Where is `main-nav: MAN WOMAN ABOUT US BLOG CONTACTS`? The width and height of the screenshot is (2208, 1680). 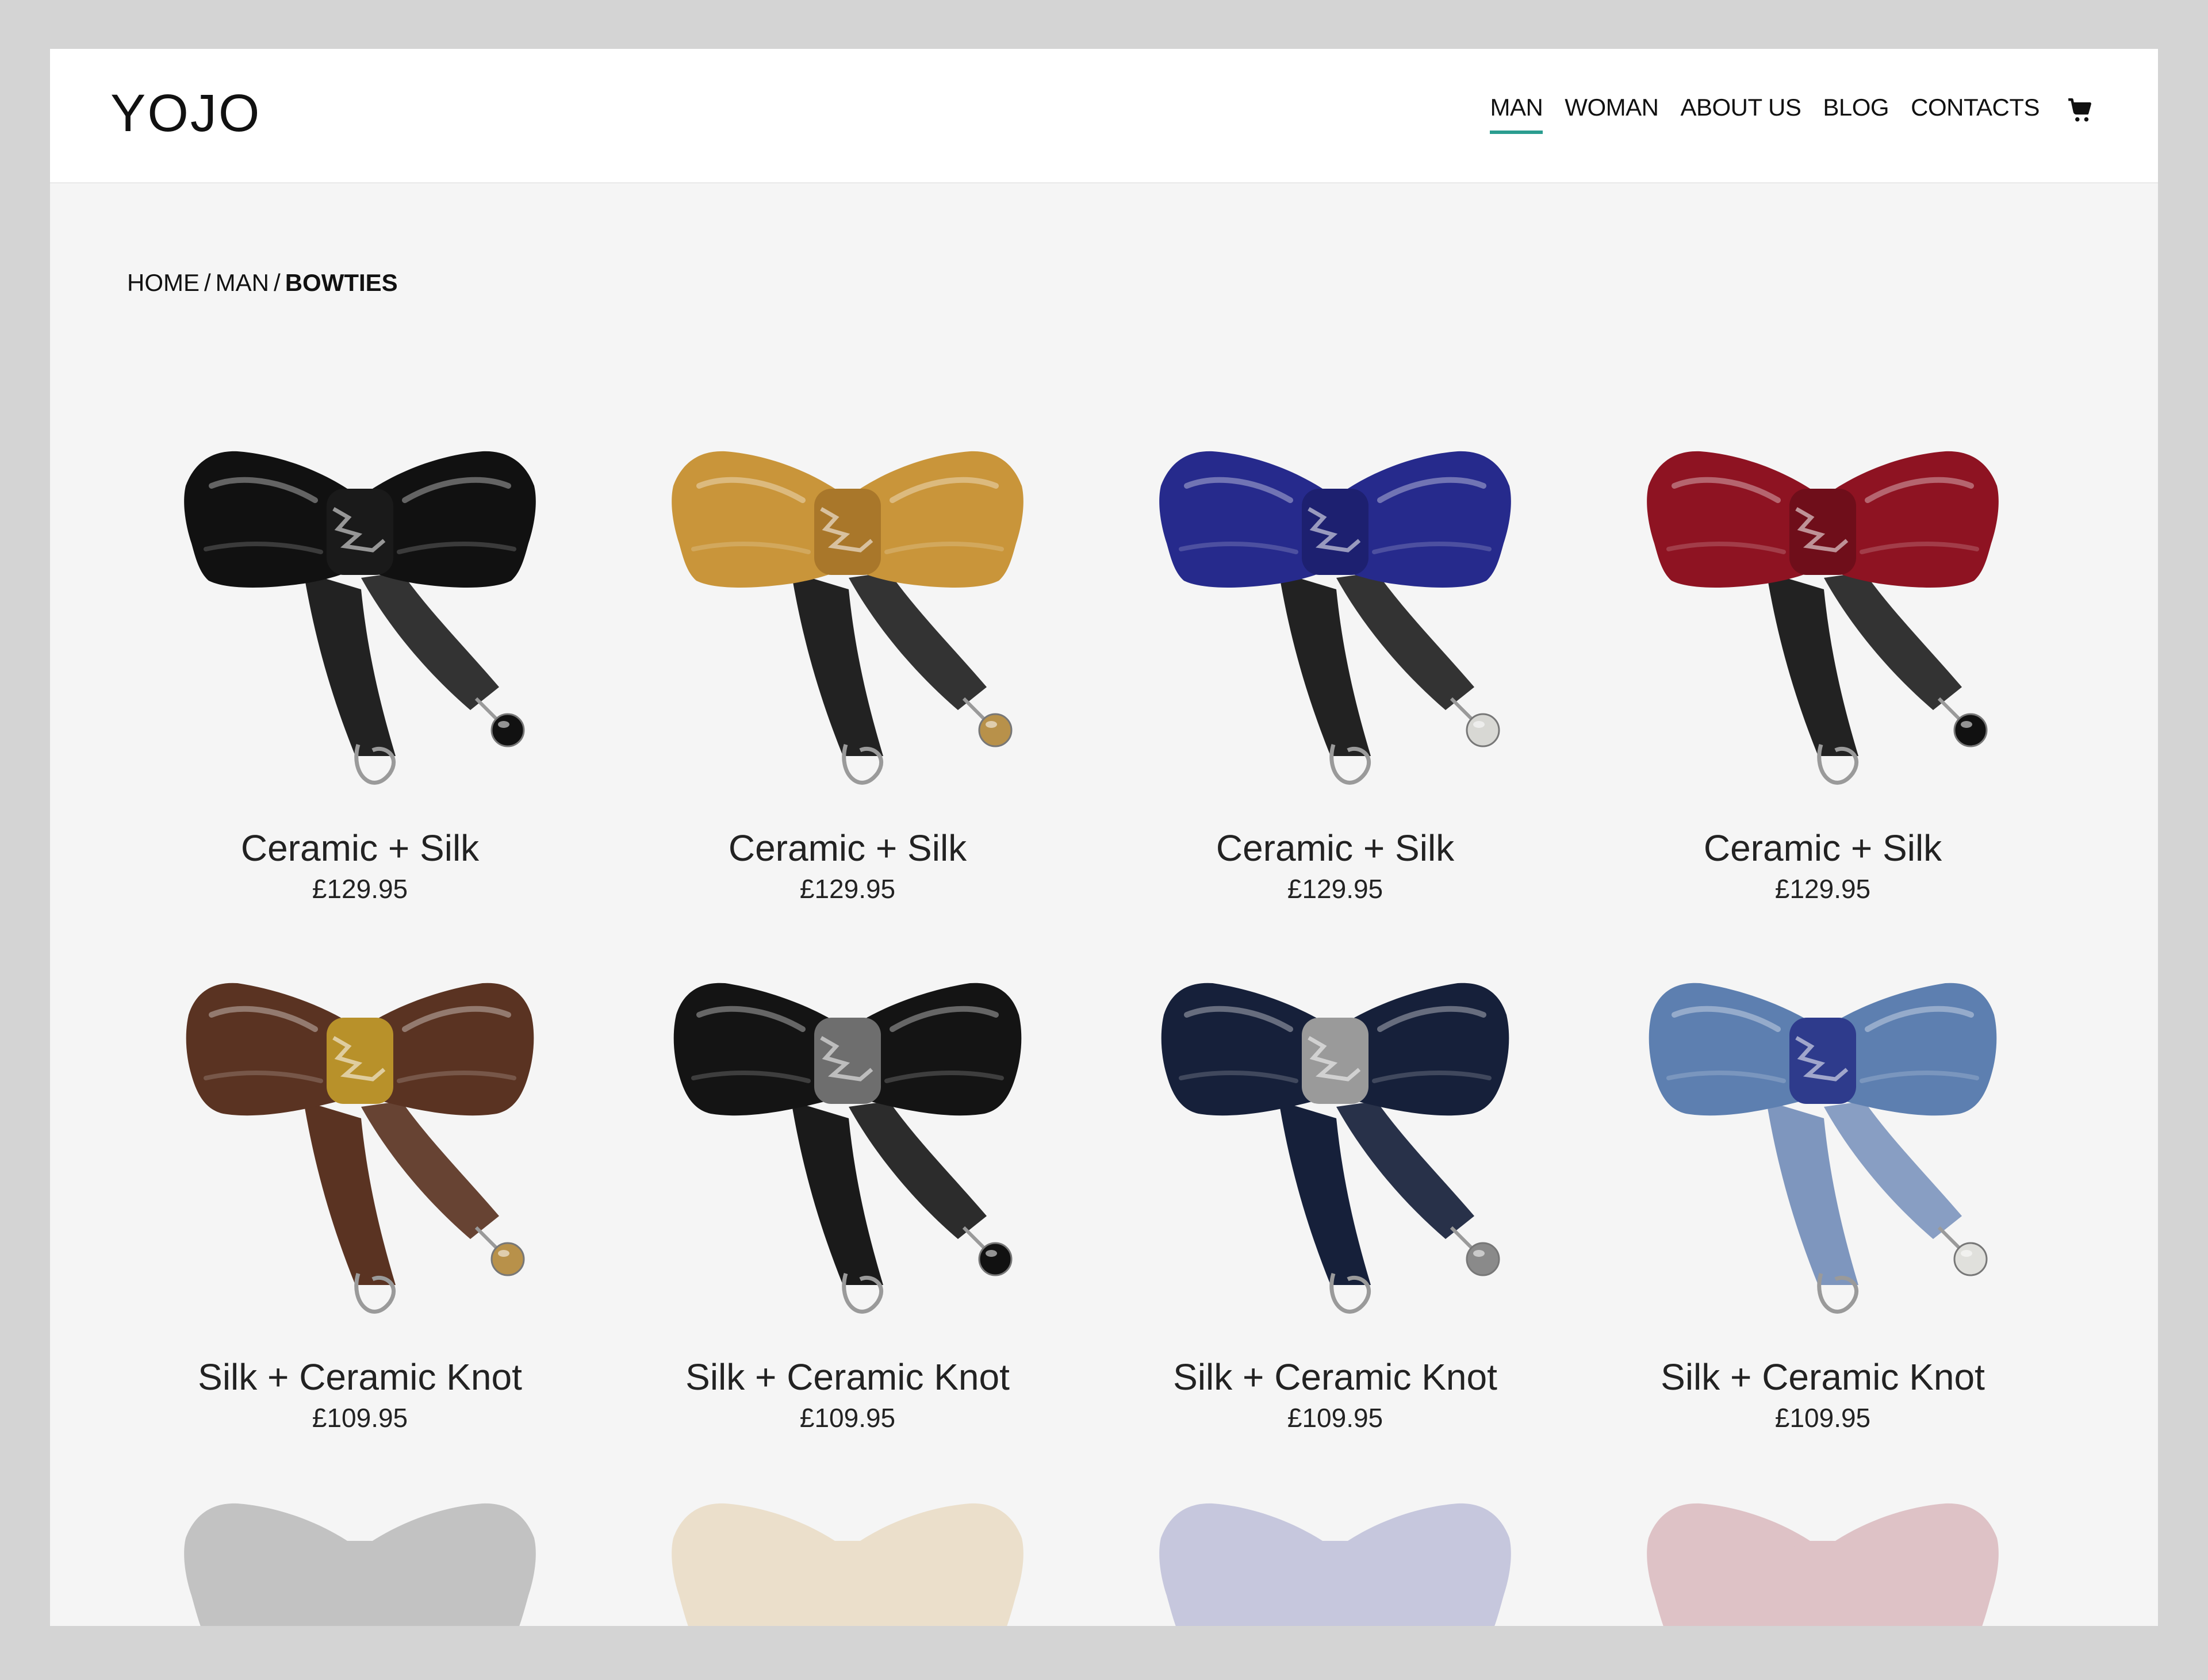 main-nav: MAN WOMAN ABOUT US BLOG CONTACTS is located at coordinates (1792, 114).